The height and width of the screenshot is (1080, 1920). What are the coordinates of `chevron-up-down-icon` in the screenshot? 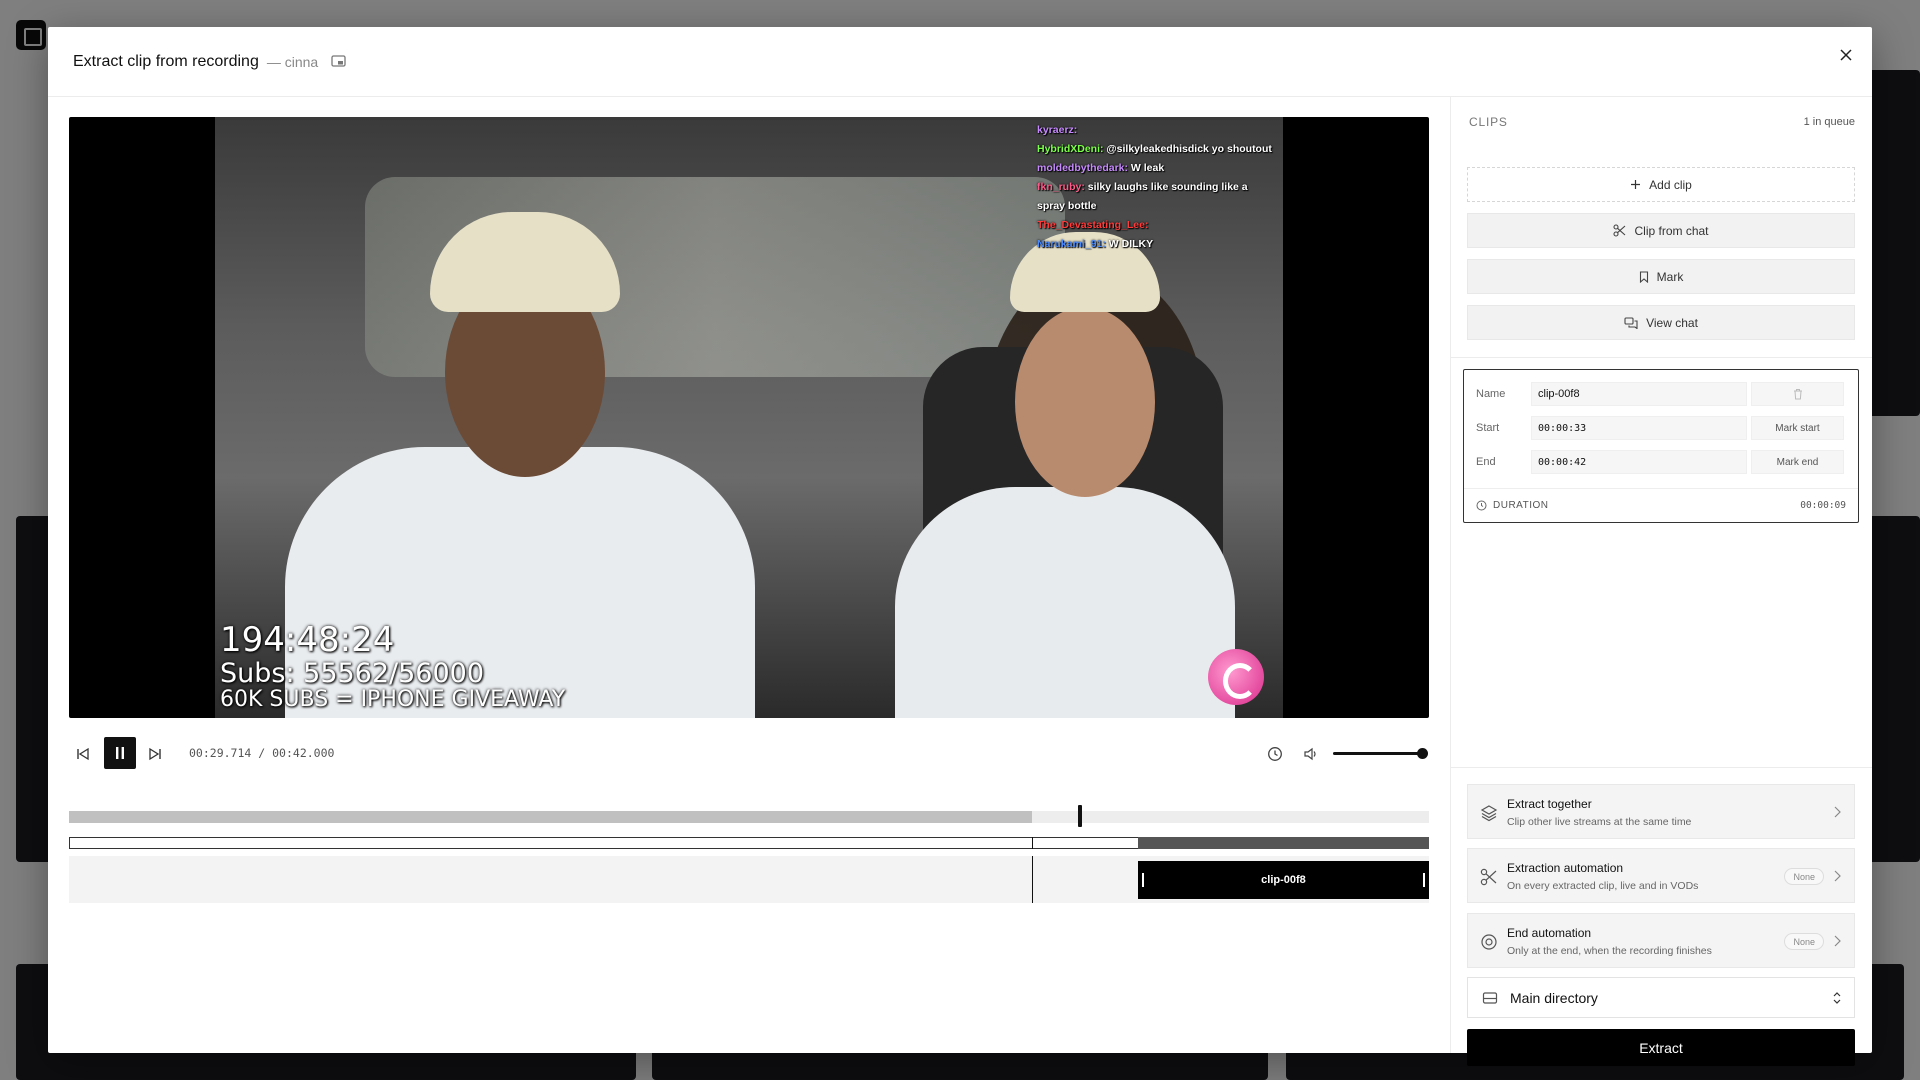 It's located at (1837, 998).